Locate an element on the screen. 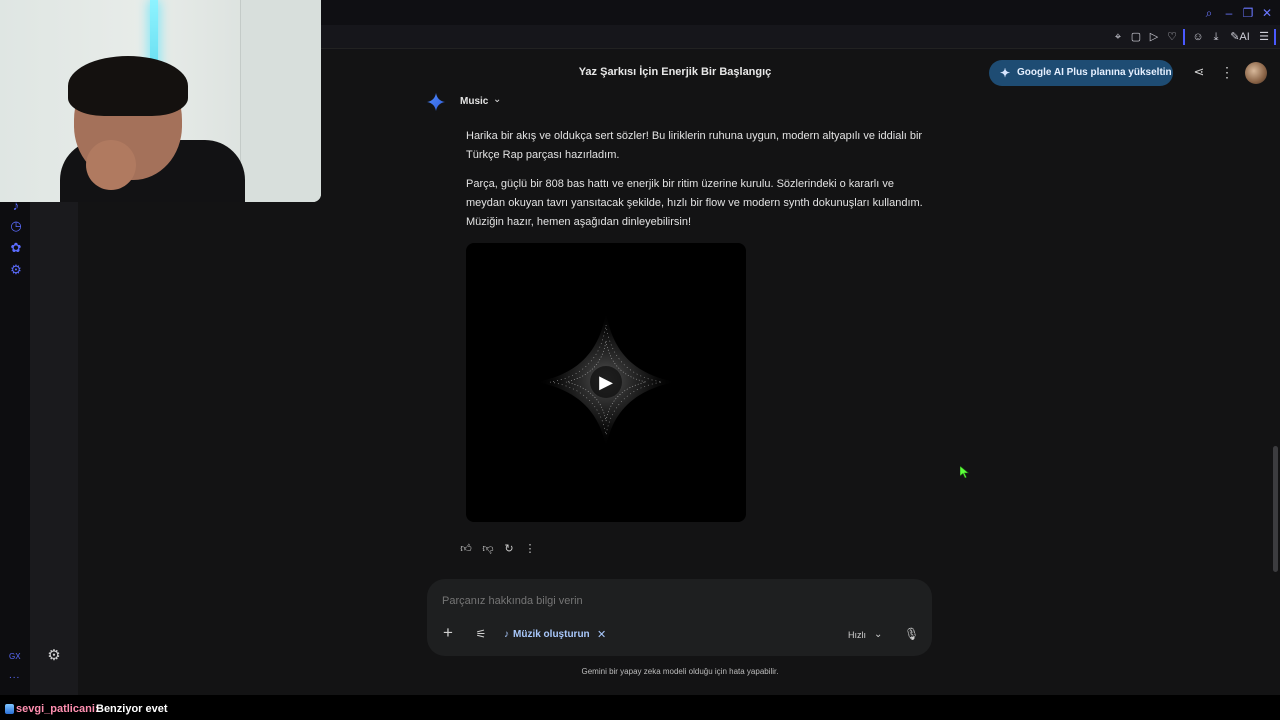  stream-chat-bar is located at coordinates (640, 707).